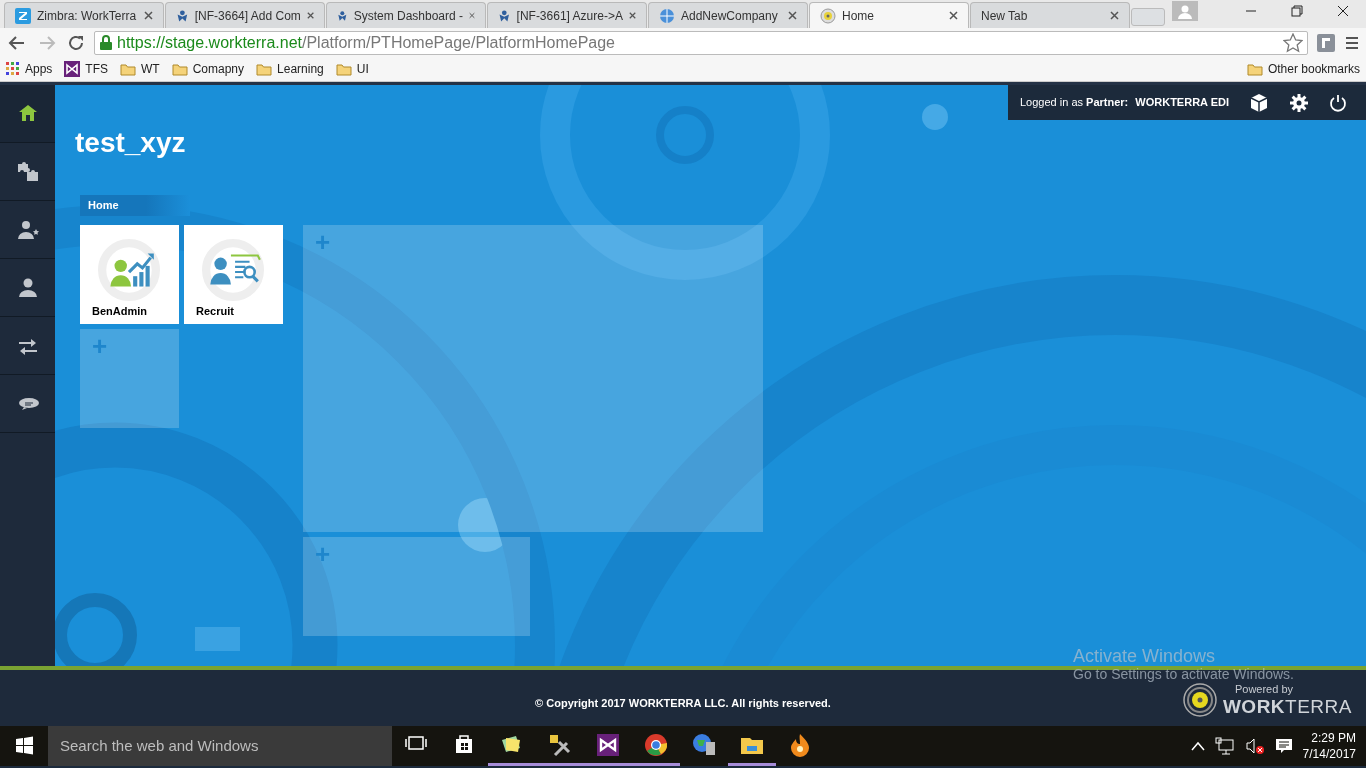  I want to click on breadcrumb: Home, so click(135, 205).